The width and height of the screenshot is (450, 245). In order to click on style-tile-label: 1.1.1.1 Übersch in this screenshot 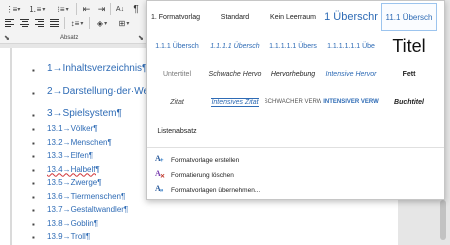, I will do `click(235, 46)`.